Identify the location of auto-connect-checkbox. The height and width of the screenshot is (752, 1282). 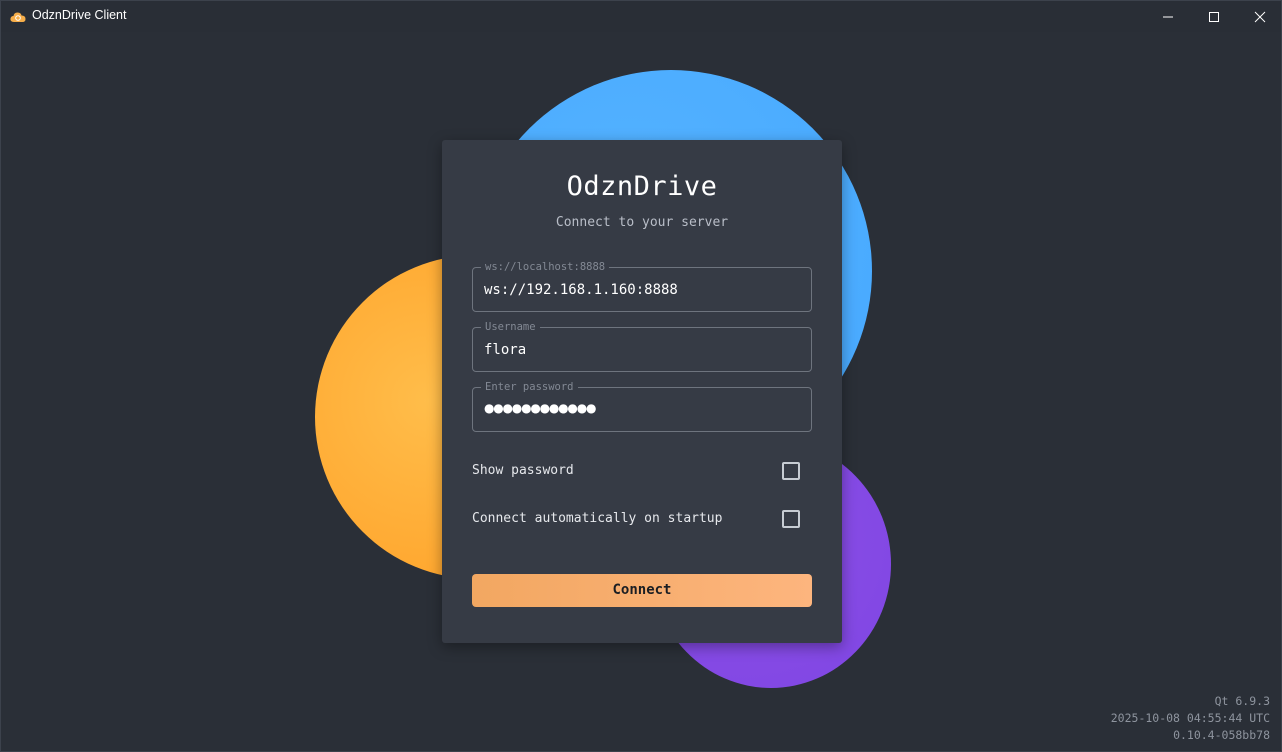
(791, 519).